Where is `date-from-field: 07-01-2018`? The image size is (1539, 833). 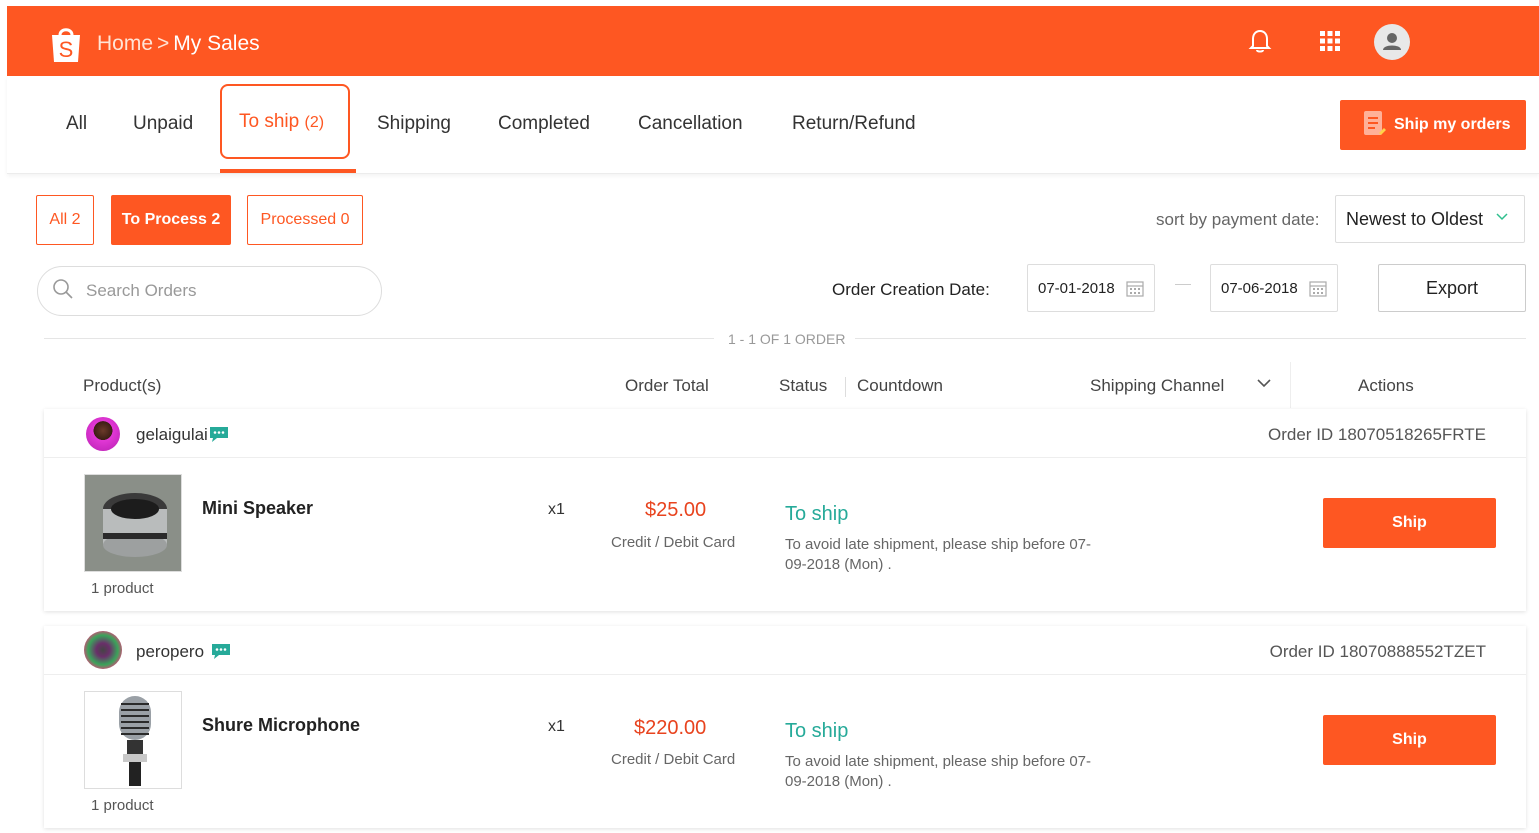 date-from-field: 07-01-2018 is located at coordinates (1091, 288).